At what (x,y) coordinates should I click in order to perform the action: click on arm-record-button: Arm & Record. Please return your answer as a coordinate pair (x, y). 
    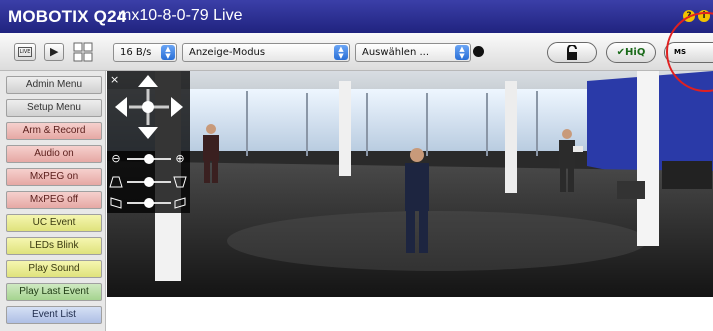
    Looking at the image, I should click on (54, 131).